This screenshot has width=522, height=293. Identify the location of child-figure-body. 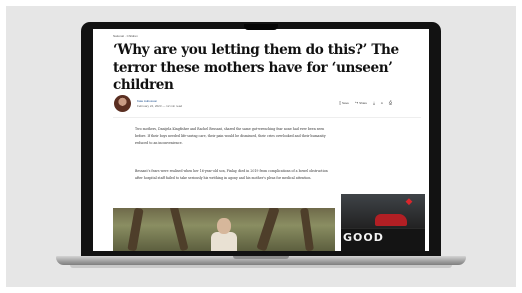
(224, 241).